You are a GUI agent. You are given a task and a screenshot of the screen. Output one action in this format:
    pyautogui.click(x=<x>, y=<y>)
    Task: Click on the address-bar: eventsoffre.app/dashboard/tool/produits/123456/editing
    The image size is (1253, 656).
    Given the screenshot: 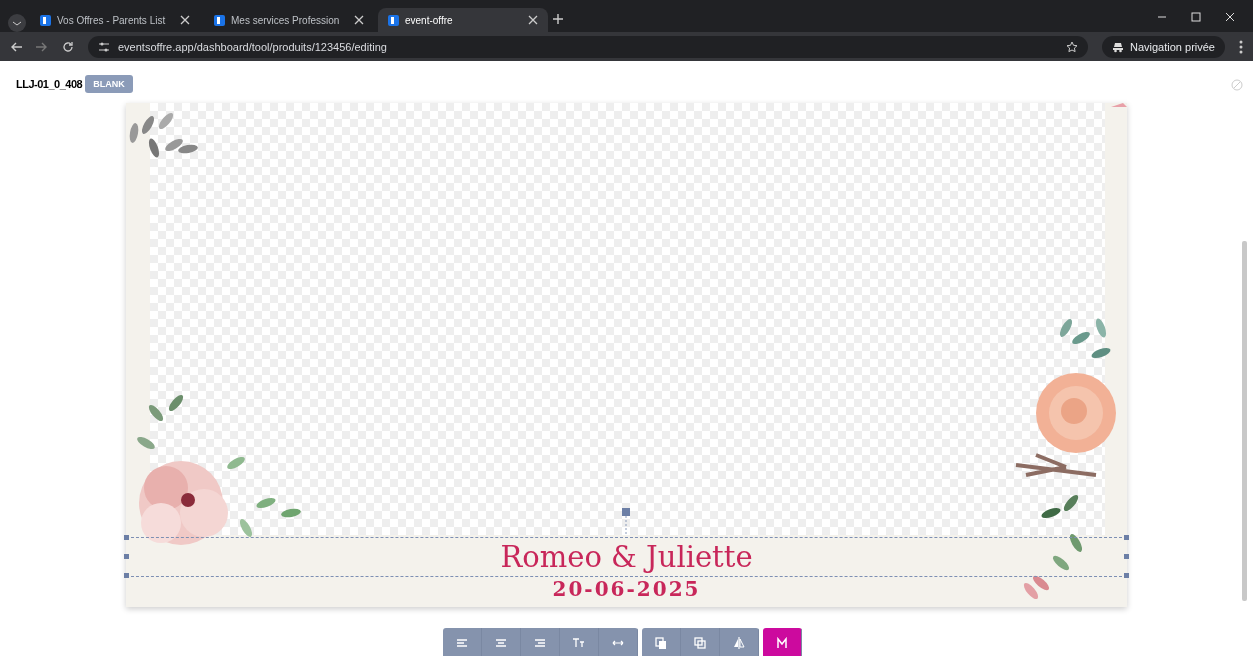 What is the action you would take?
    pyautogui.click(x=588, y=46)
    